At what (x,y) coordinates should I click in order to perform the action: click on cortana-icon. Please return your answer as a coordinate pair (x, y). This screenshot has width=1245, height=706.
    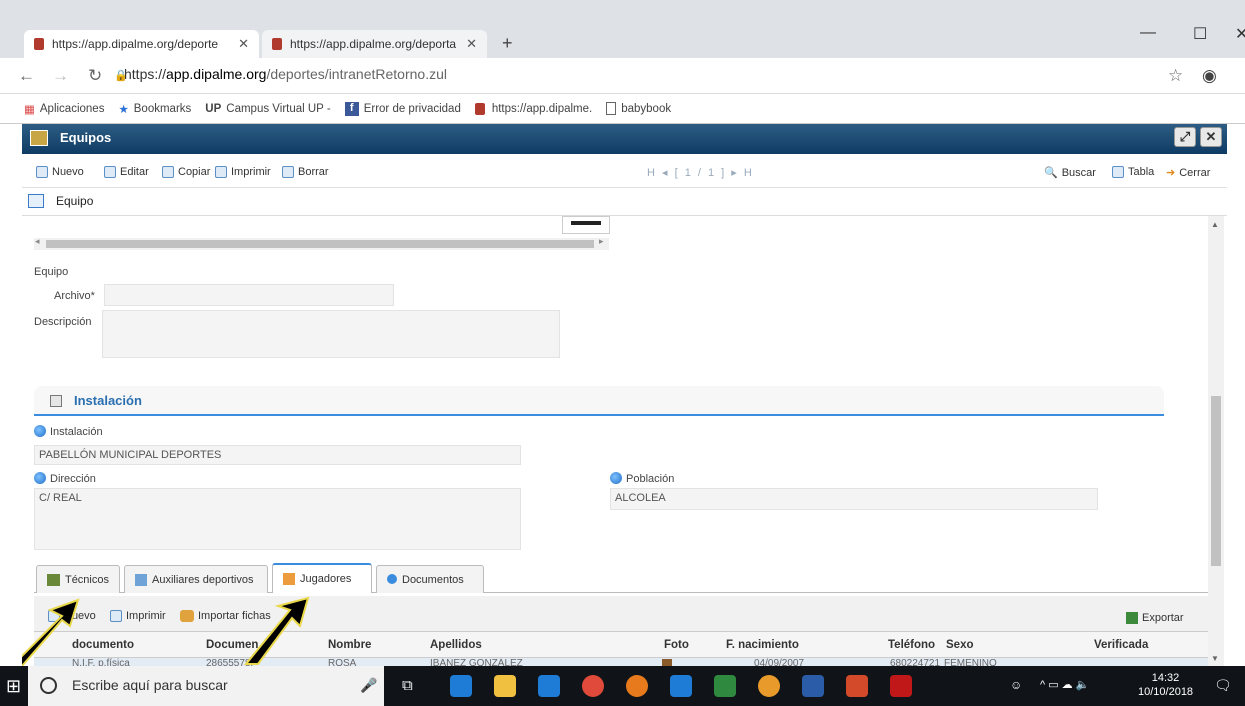
    Looking at the image, I should click on (48, 685).